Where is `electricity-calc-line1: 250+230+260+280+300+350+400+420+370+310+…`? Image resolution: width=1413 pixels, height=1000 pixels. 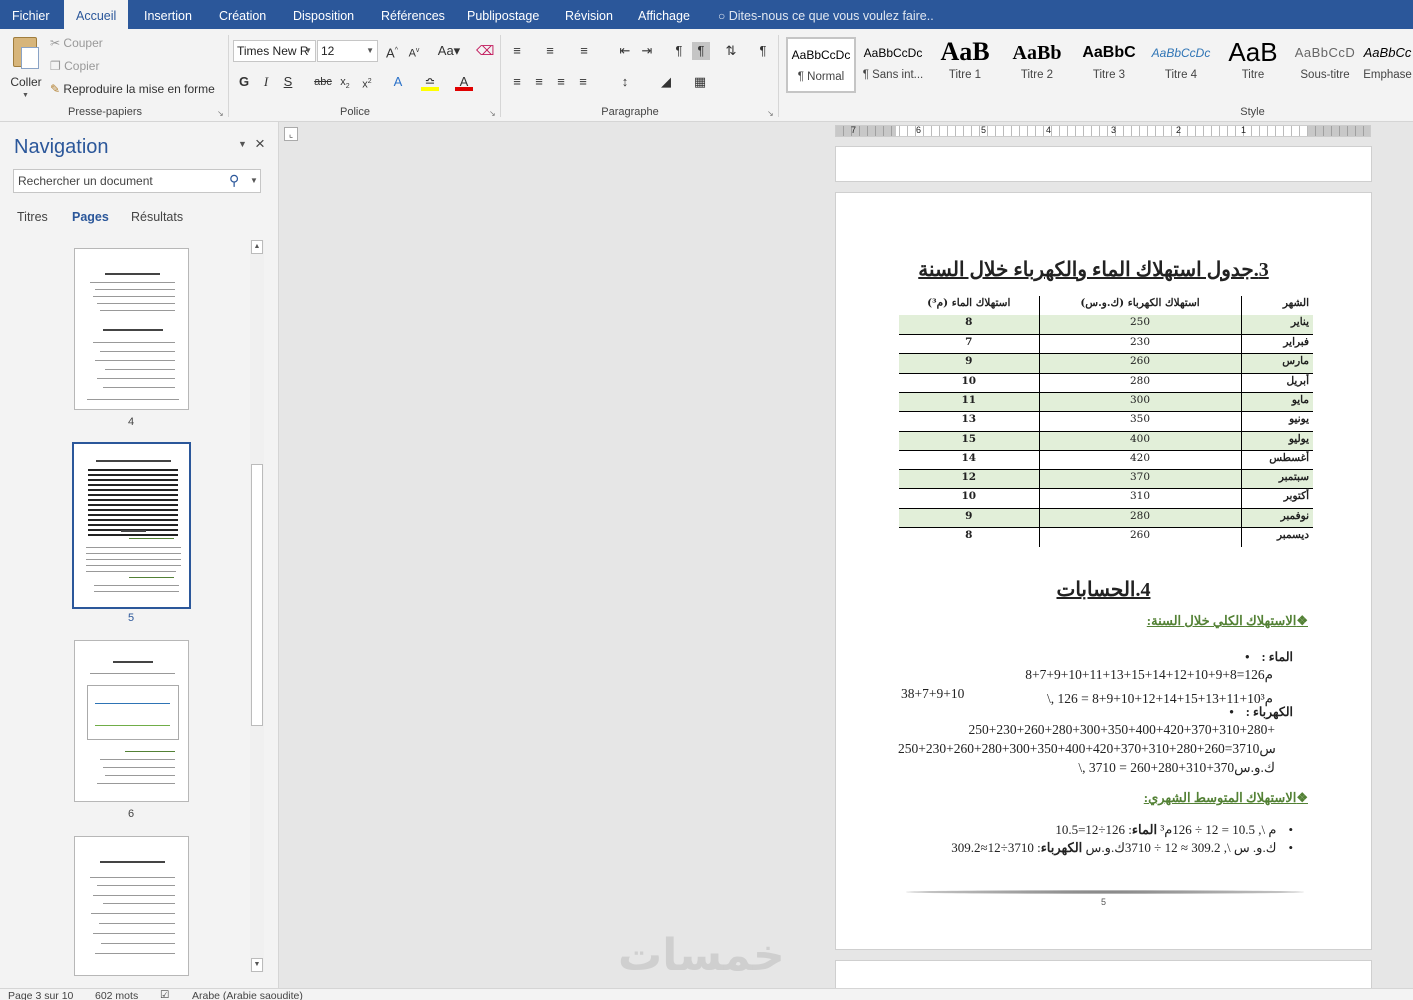
electricity-calc-line1: 250+230+260+280+300+350+400+420+370+310+… is located at coordinates (1122, 729).